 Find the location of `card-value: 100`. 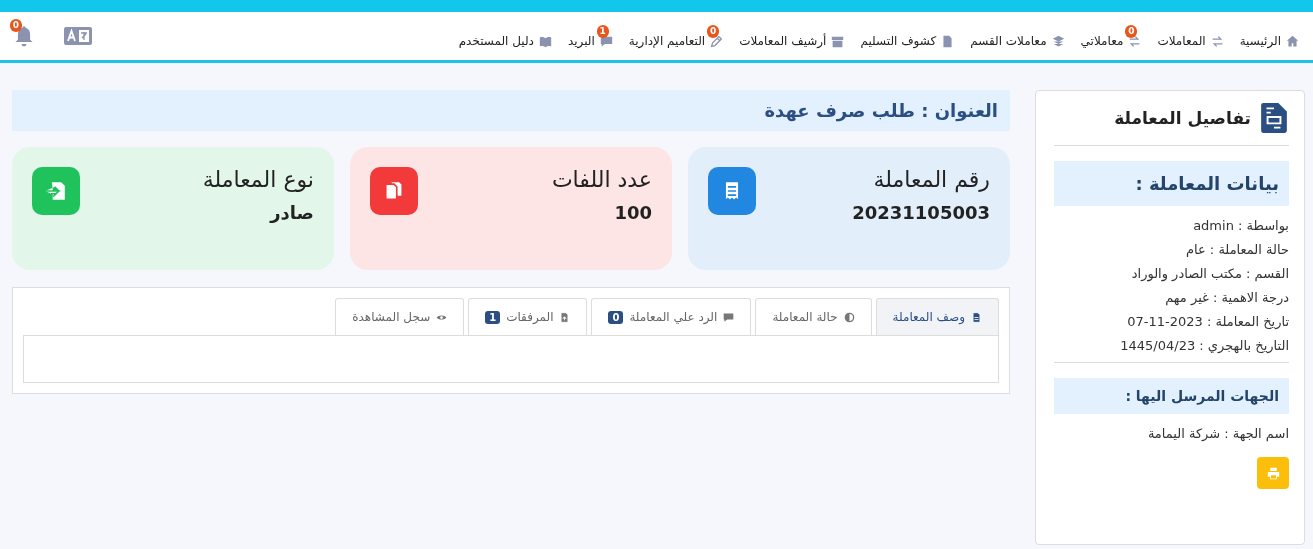

card-value: 100 is located at coordinates (632, 212).